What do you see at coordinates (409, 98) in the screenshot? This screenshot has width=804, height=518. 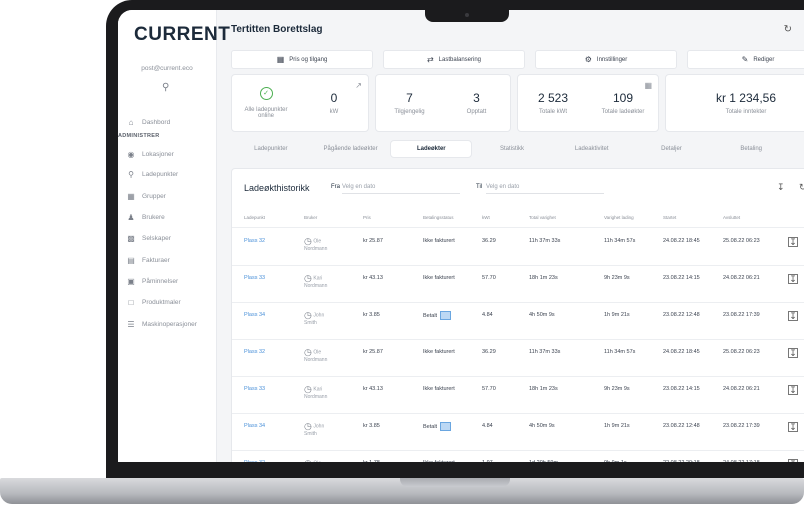 I see `available-value: 7` at bounding box center [409, 98].